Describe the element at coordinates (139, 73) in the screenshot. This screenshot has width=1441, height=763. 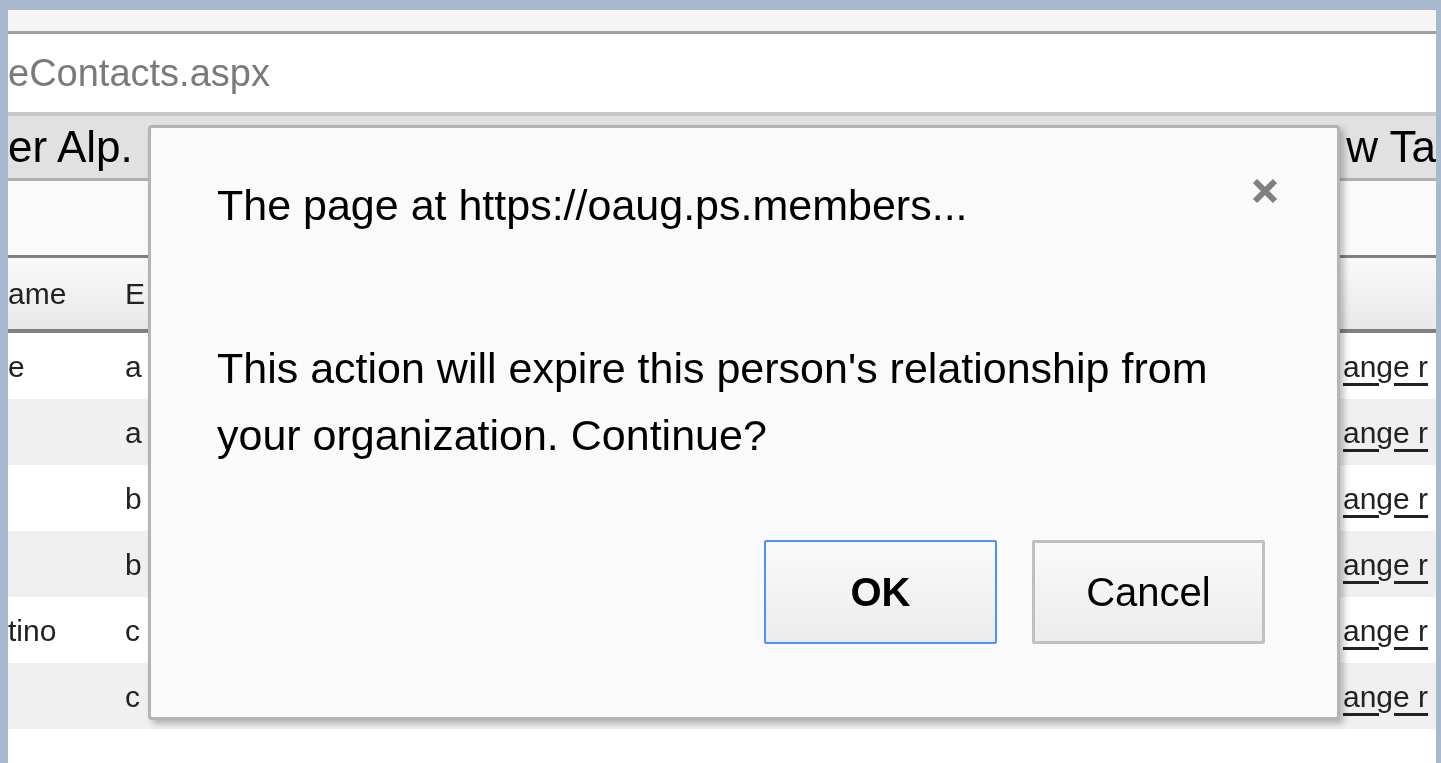
I see `address-text: eContacts.aspx` at that location.